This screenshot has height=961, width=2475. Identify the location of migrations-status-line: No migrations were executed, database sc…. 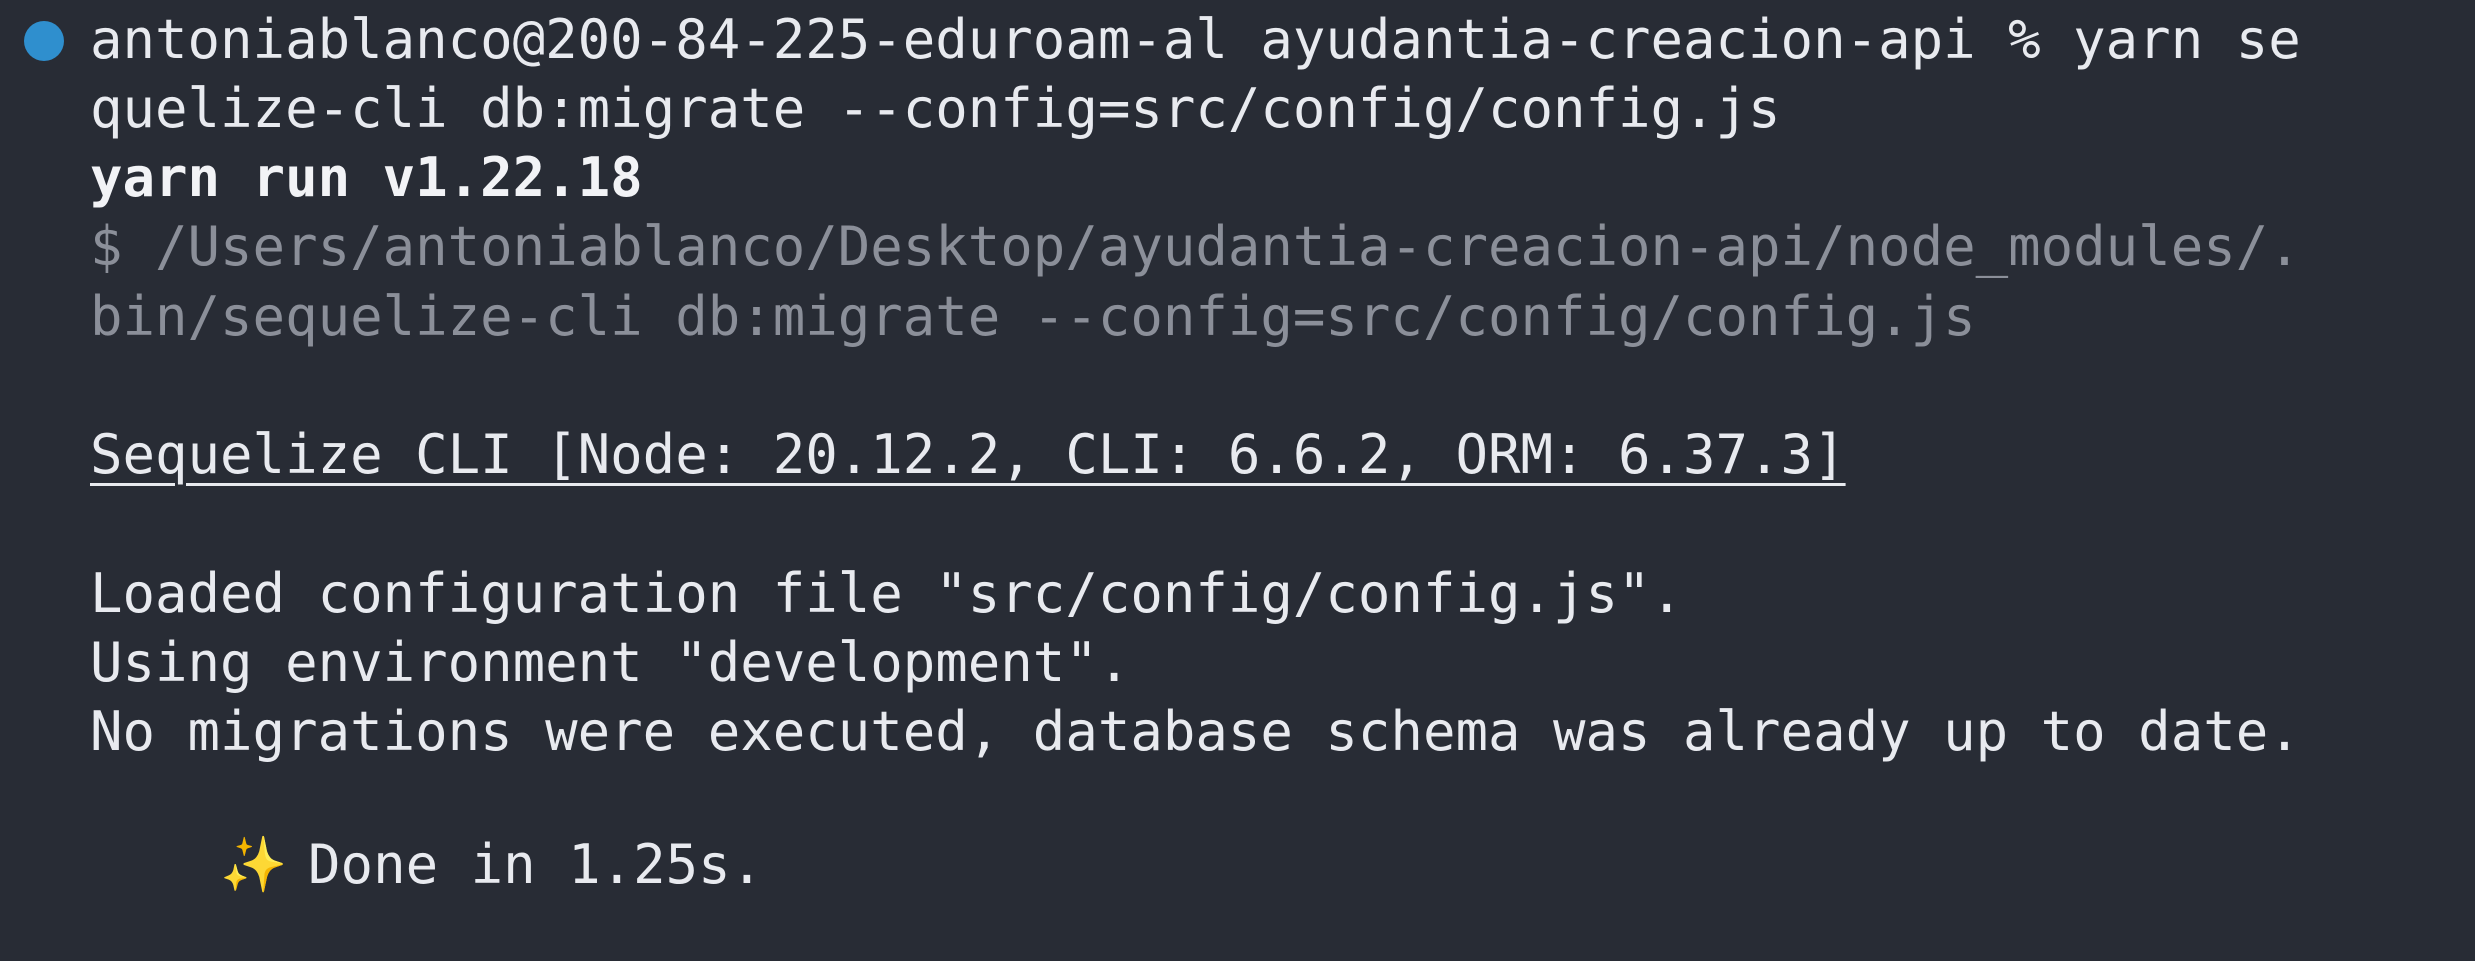
(1195, 731).